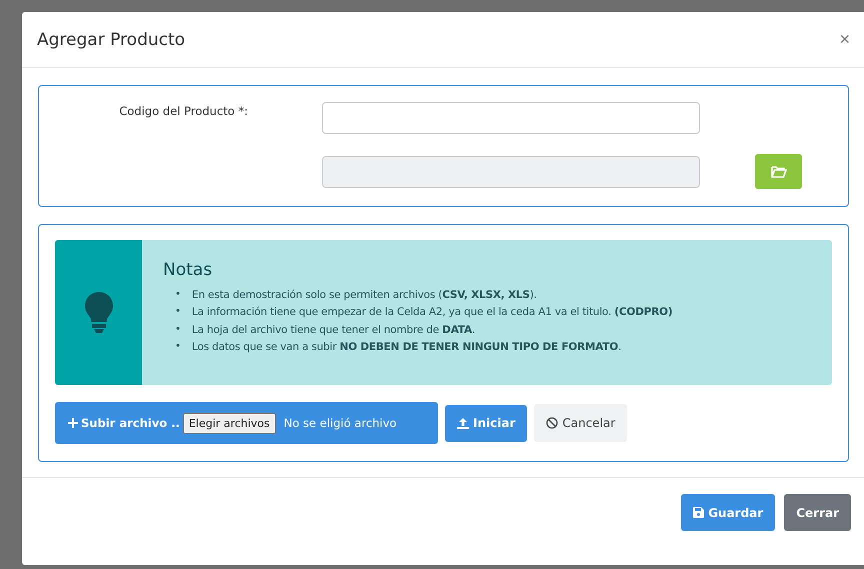 This screenshot has width=864, height=569. I want to click on upload-file-control: Subir archivo .. Elegir archivos No se eligió archivo, so click(246, 423).